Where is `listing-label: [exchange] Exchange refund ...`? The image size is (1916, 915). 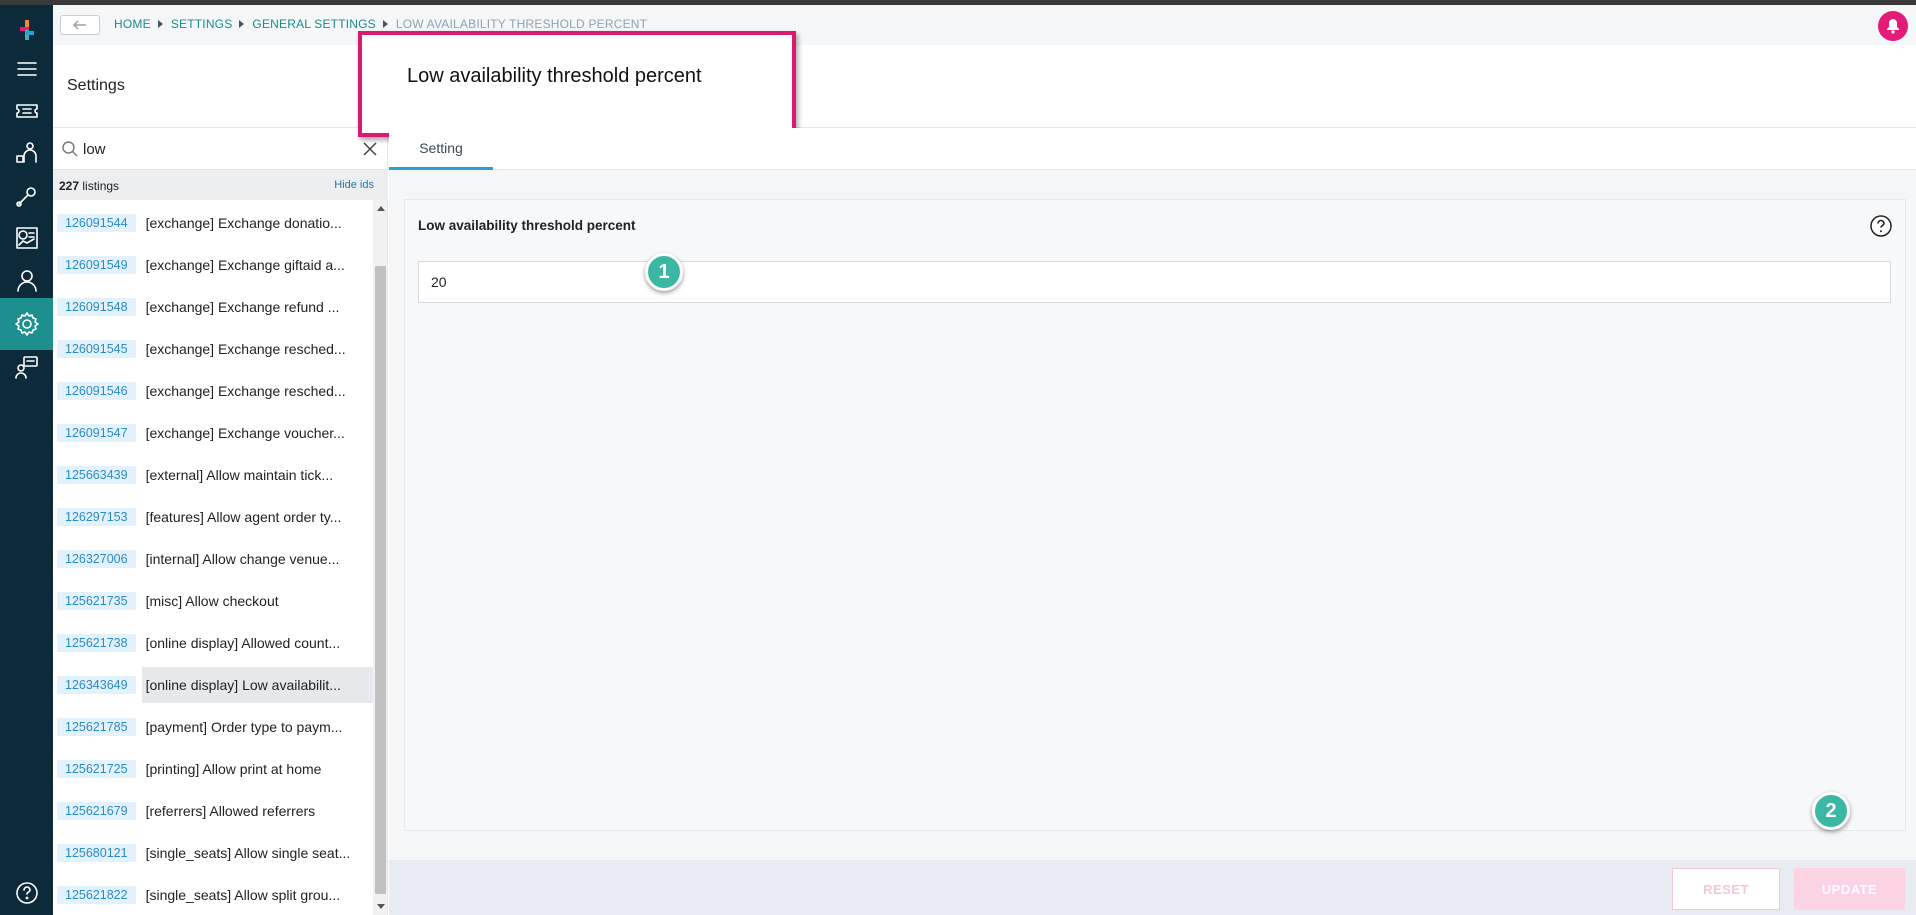 listing-label: [exchange] Exchange refund ... is located at coordinates (242, 307).